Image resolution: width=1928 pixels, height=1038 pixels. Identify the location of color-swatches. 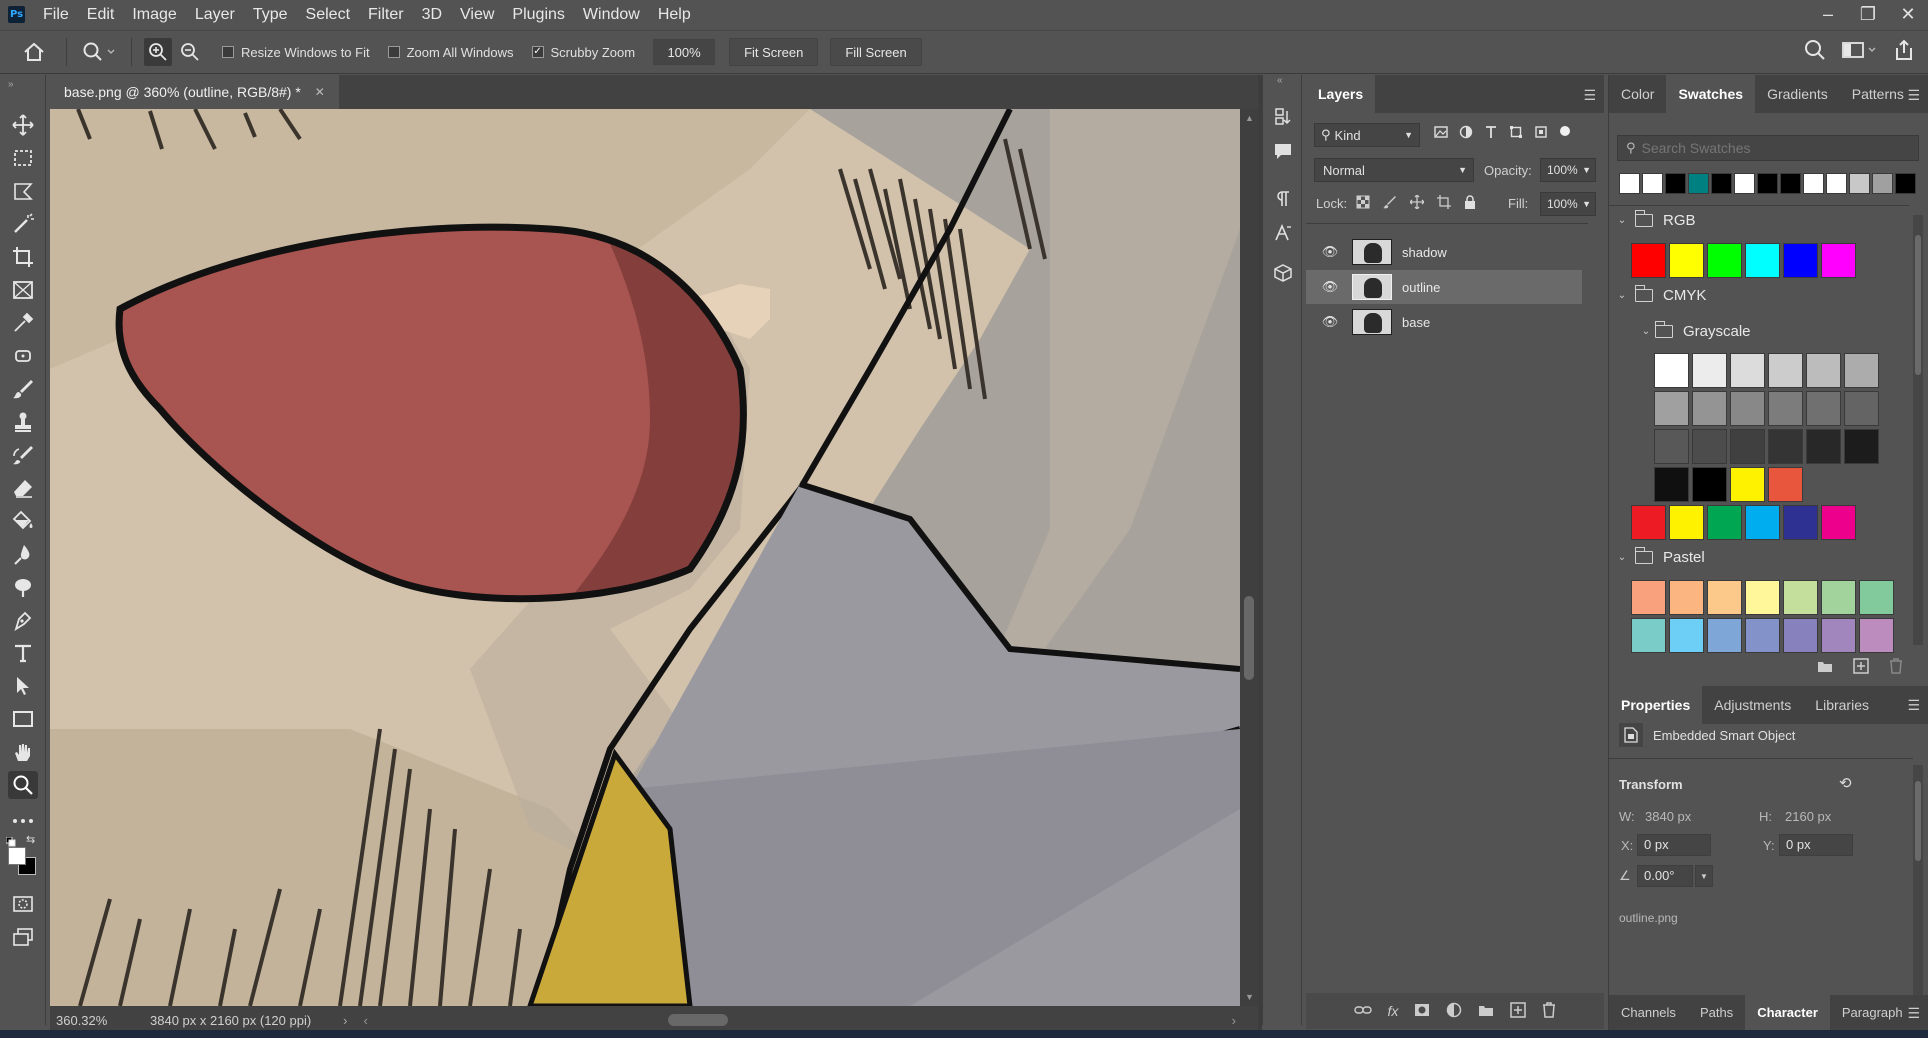
(23, 862).